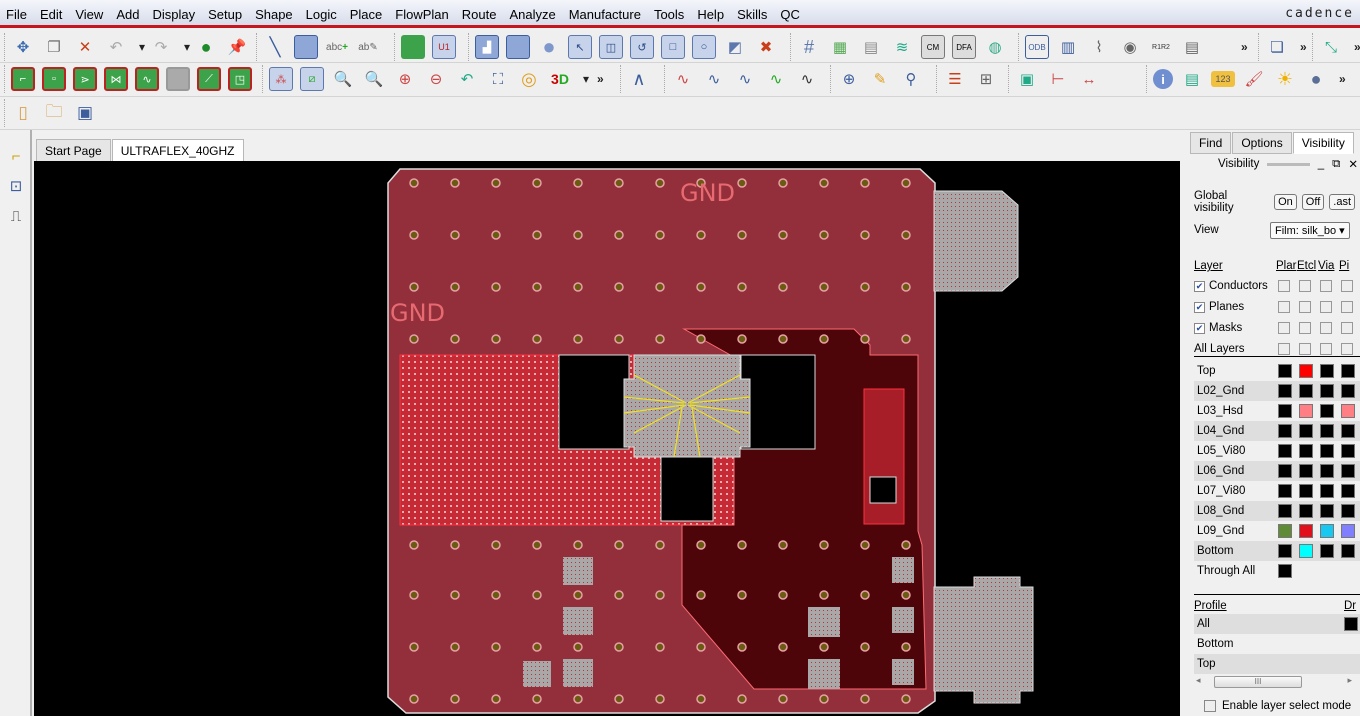 This screenshot has height=716, width=1360. I want to click on zoom-previous-icon: ↶, so click(467, 79).